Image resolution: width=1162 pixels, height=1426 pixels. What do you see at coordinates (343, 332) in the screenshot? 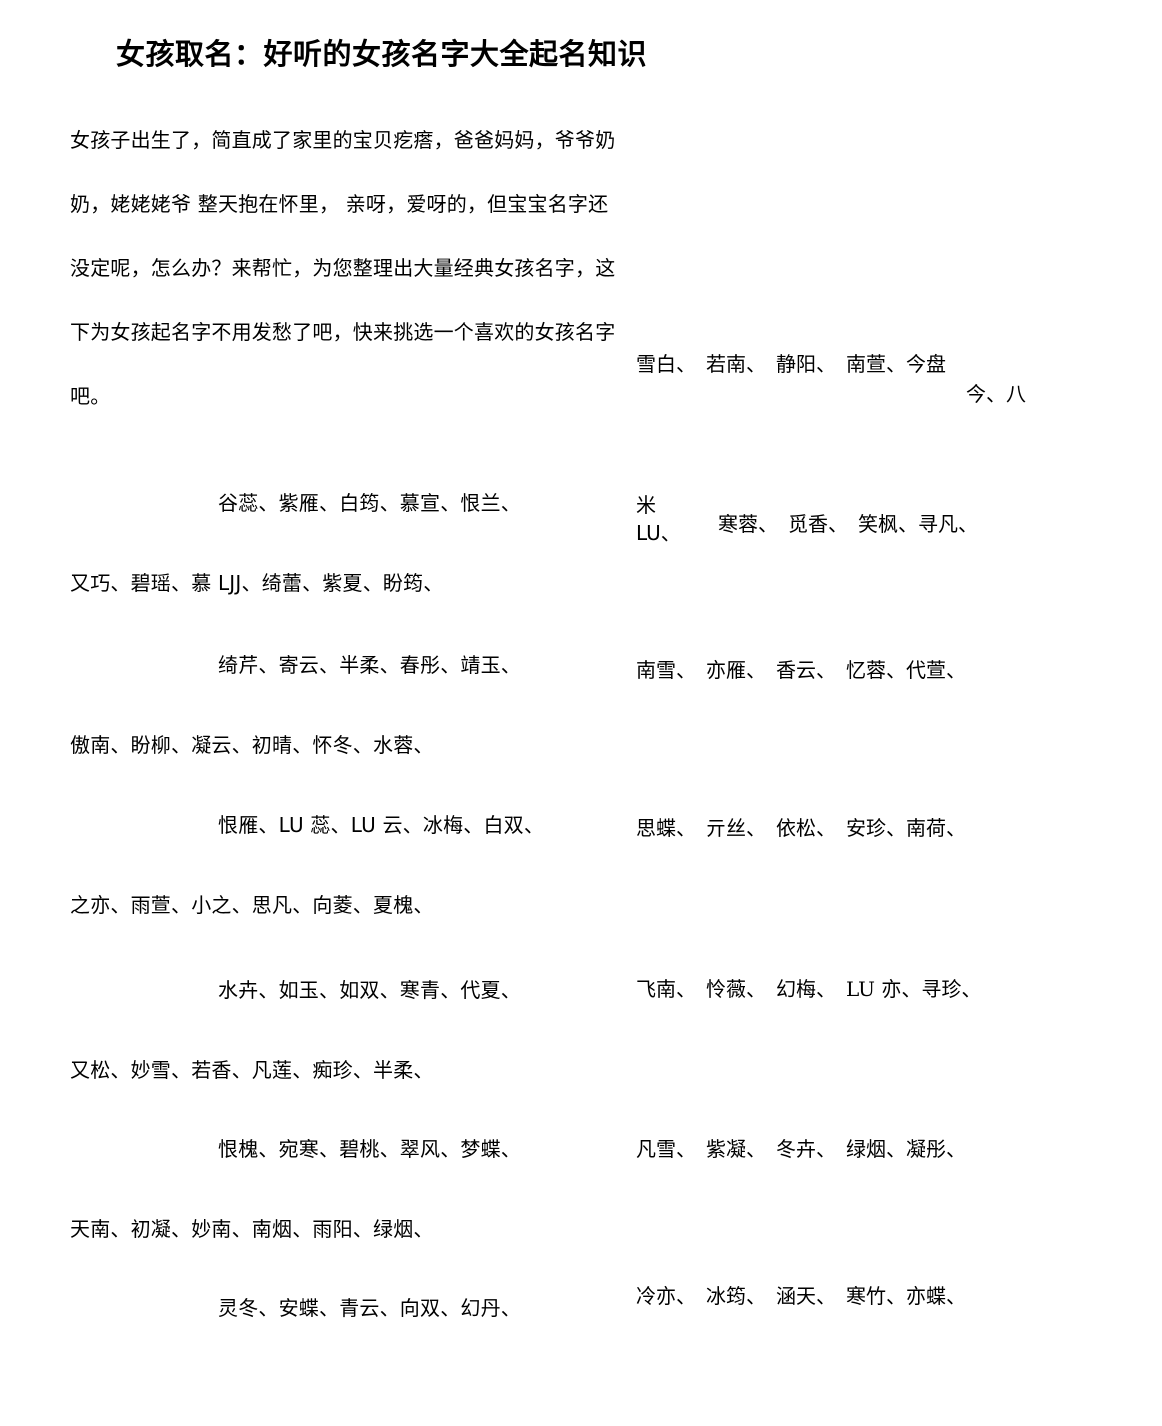
I see `intro-line: 下为女孩起名字不用发愁了吧，快来挑选一个喜欢的女孩名字` at bounding box center [343, 332].